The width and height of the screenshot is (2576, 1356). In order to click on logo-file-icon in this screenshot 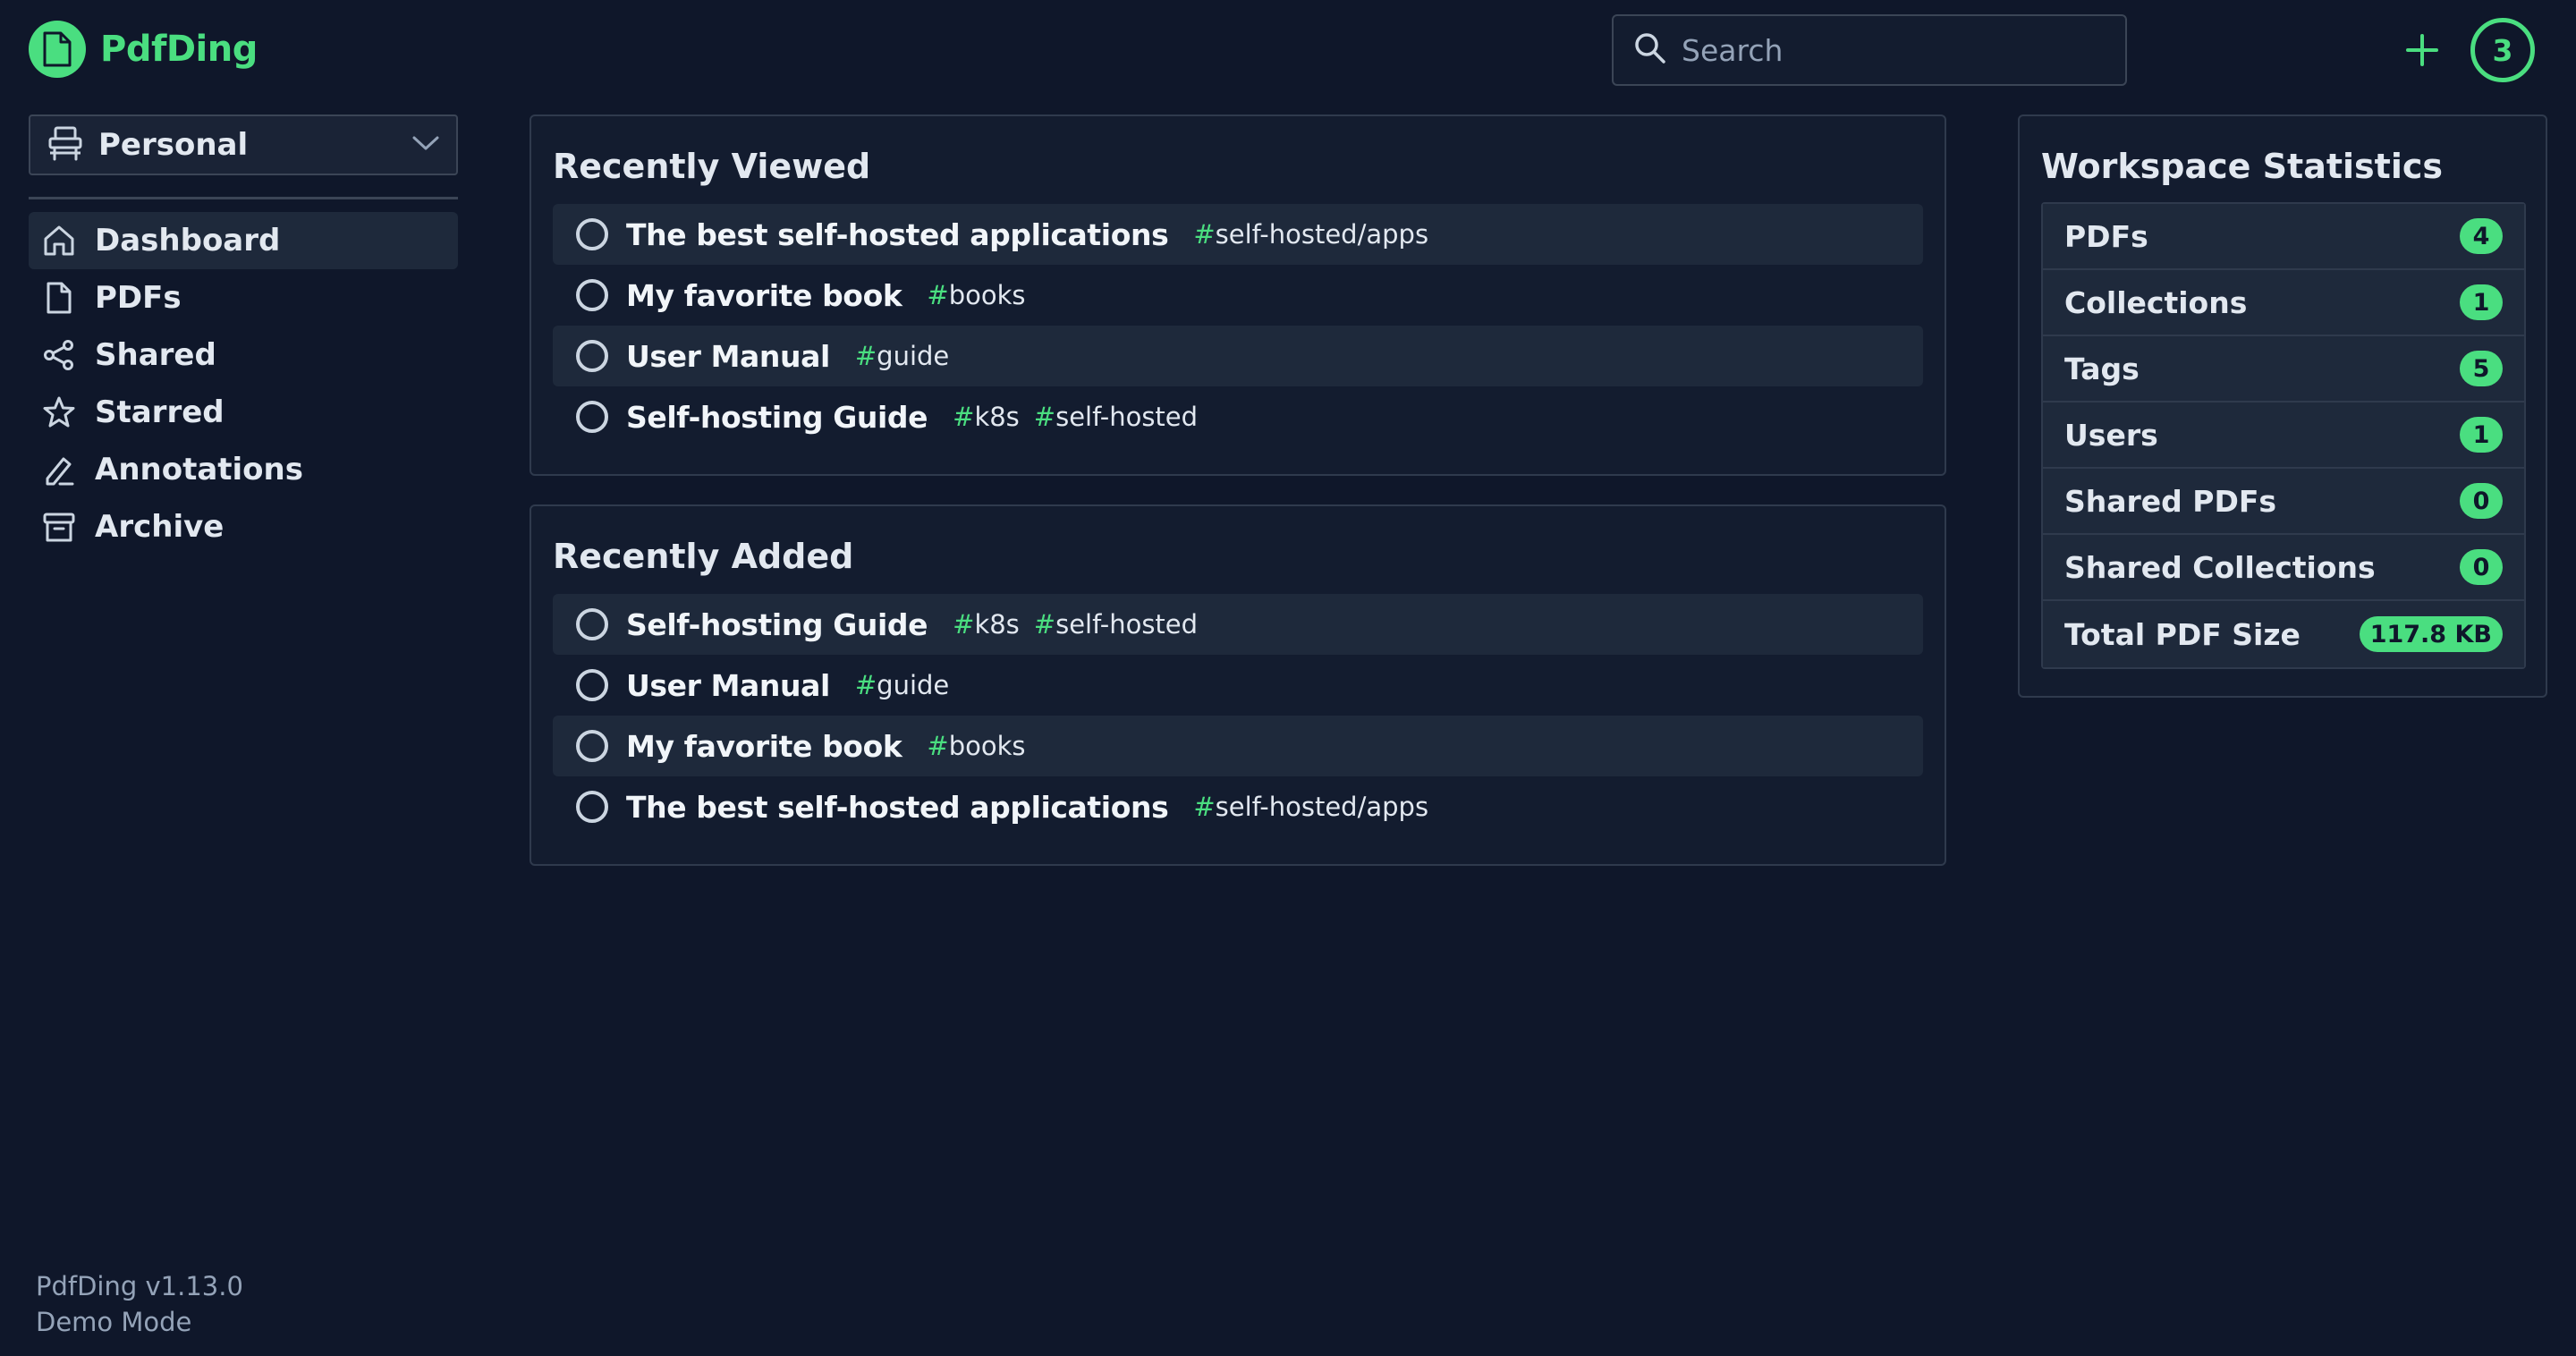, I will do `click(57, 49)`.